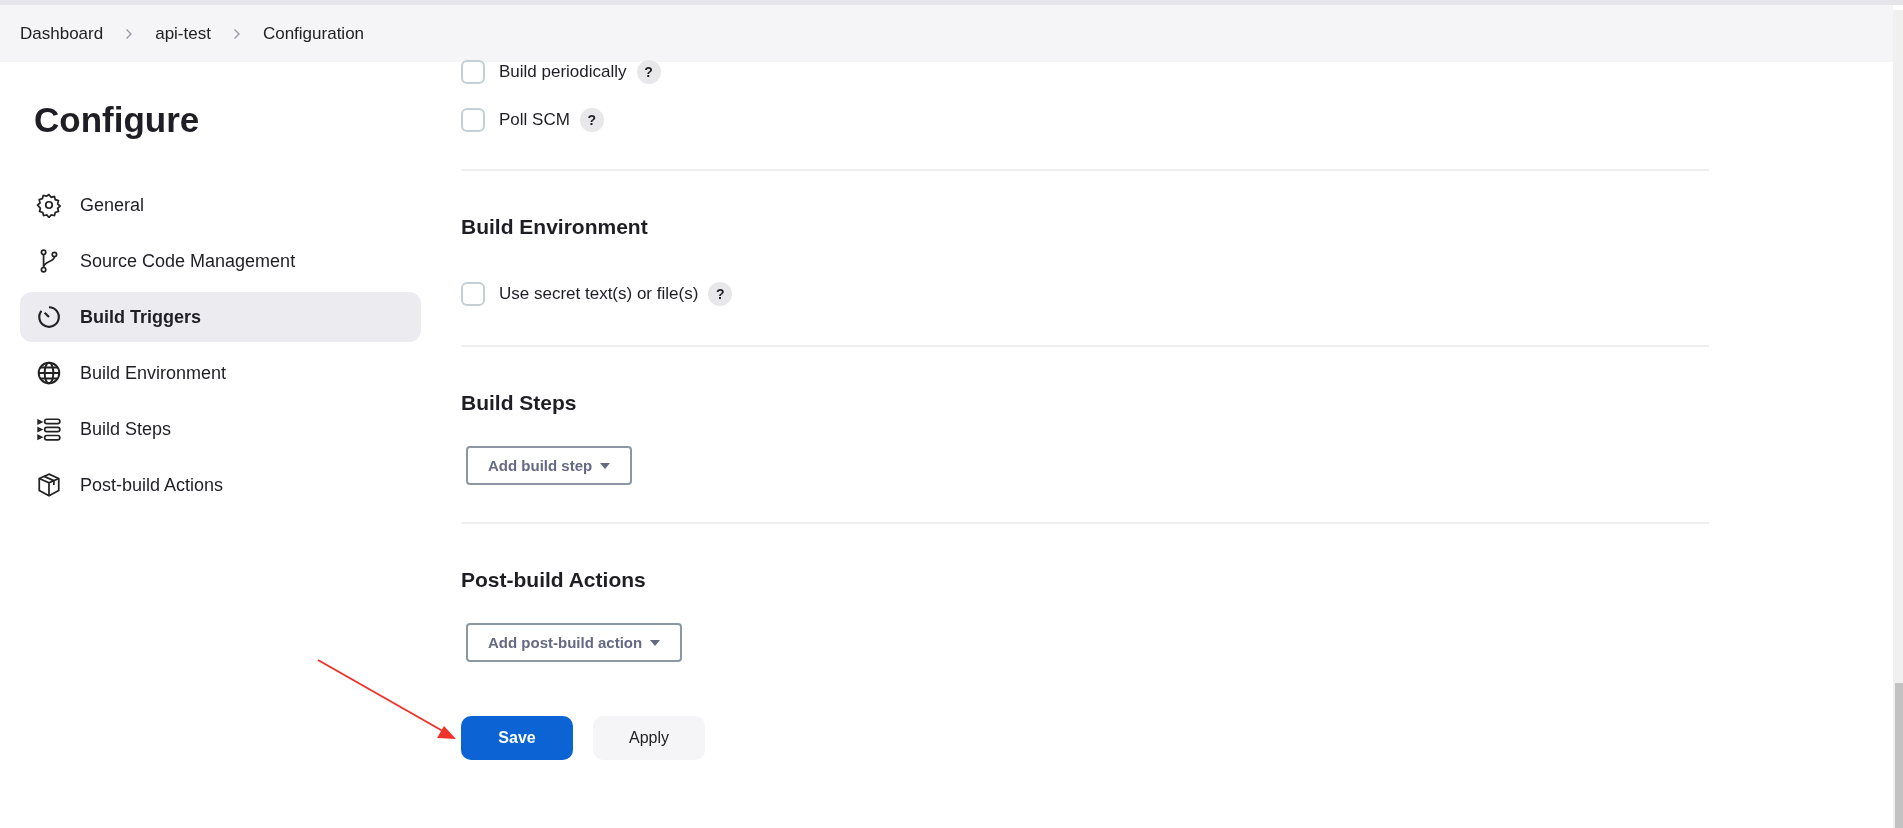 The image size is (1903, 828). What do you see at coordinates (49, 485) in the screenshot?
I see `package-icon` at bounding box center [49, 485].